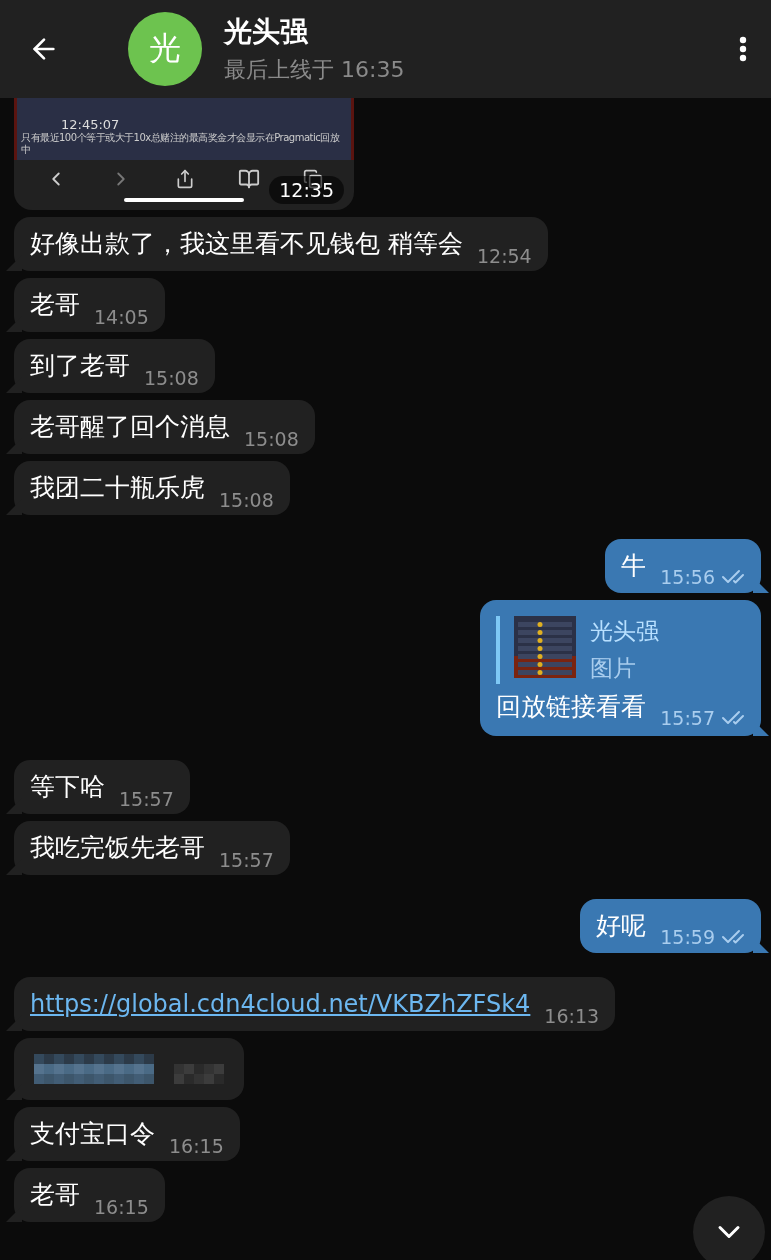  I want to click on avatar: 光, so click(165, 49).